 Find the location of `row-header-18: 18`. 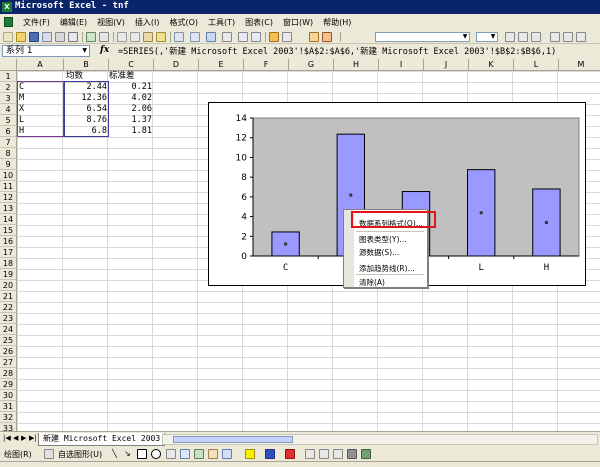

row-header-18: 18 is located at coordinates (8, 263).